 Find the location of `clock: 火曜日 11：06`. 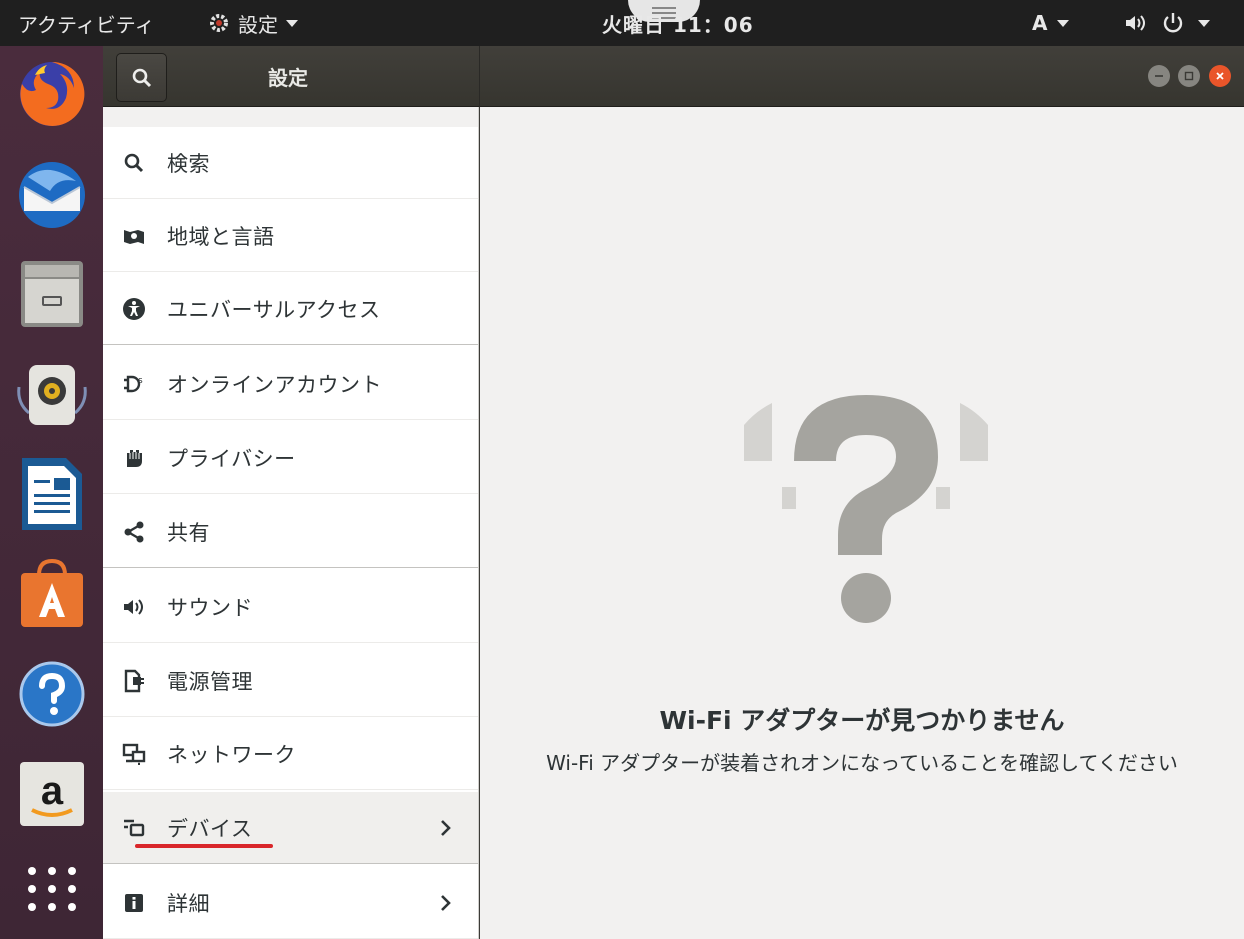

clock: 火曜日 11：06 is located at coordinates (678, 23).